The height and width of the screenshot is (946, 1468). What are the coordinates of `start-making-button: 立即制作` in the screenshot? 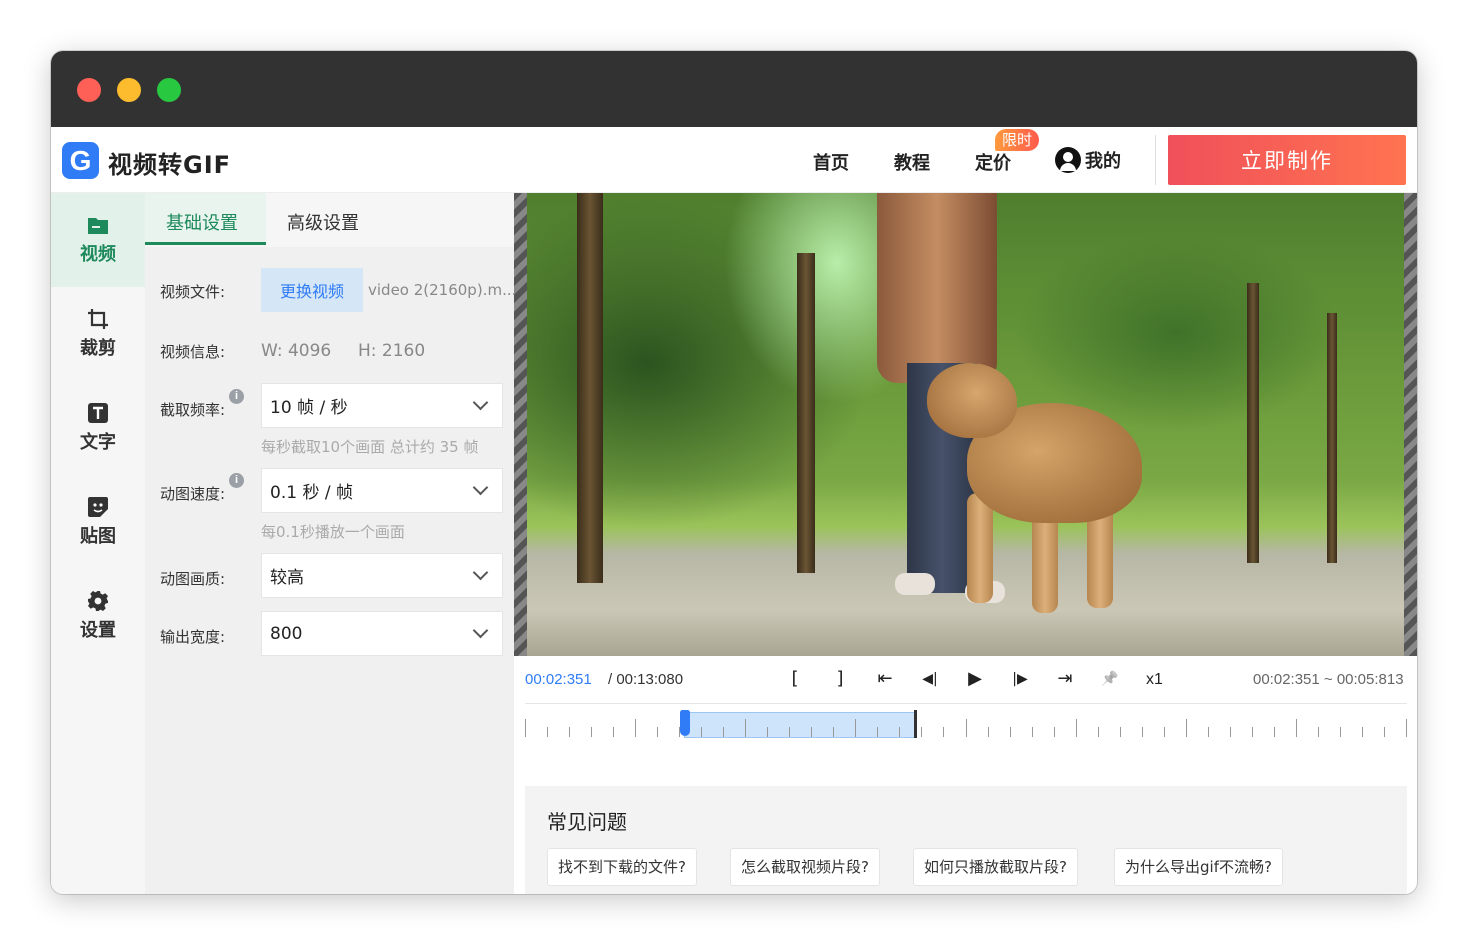 It's located at (1287, 160).